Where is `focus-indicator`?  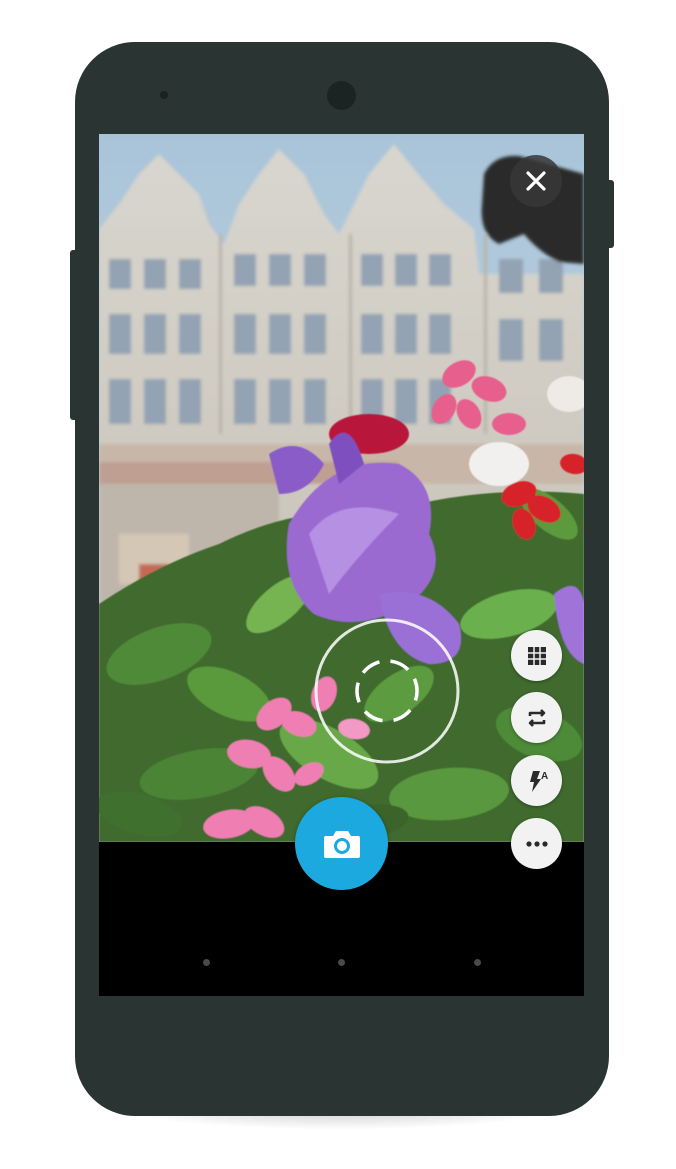 focus-indicator is located at coordinates (387, 691).